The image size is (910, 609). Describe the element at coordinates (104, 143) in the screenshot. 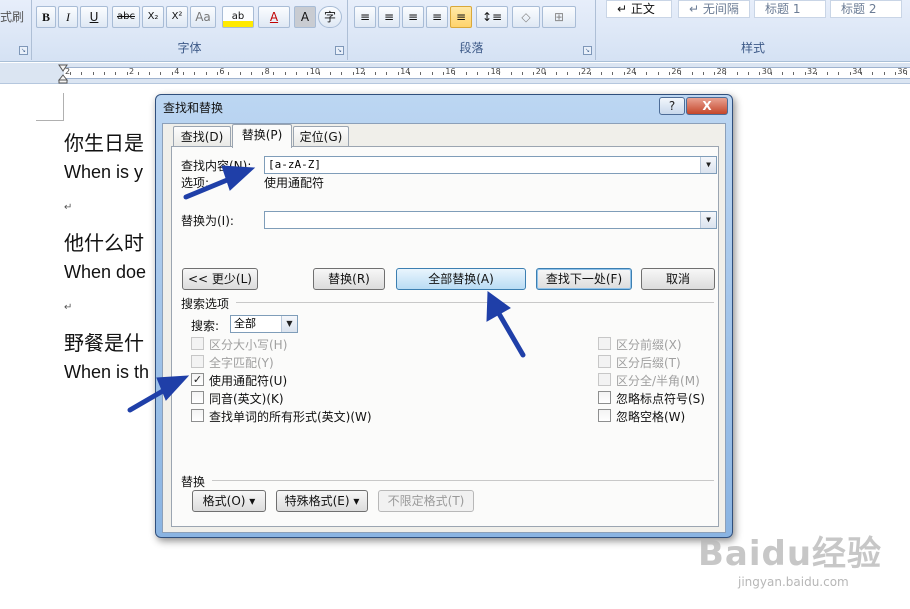

I see `doc-line-chinese: 你生日是` at that location.